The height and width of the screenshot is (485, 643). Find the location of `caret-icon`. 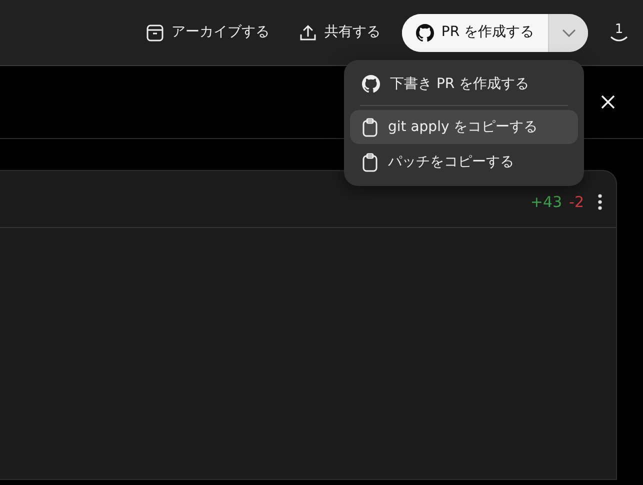

caret-icon is located at coordinates (569, 32).